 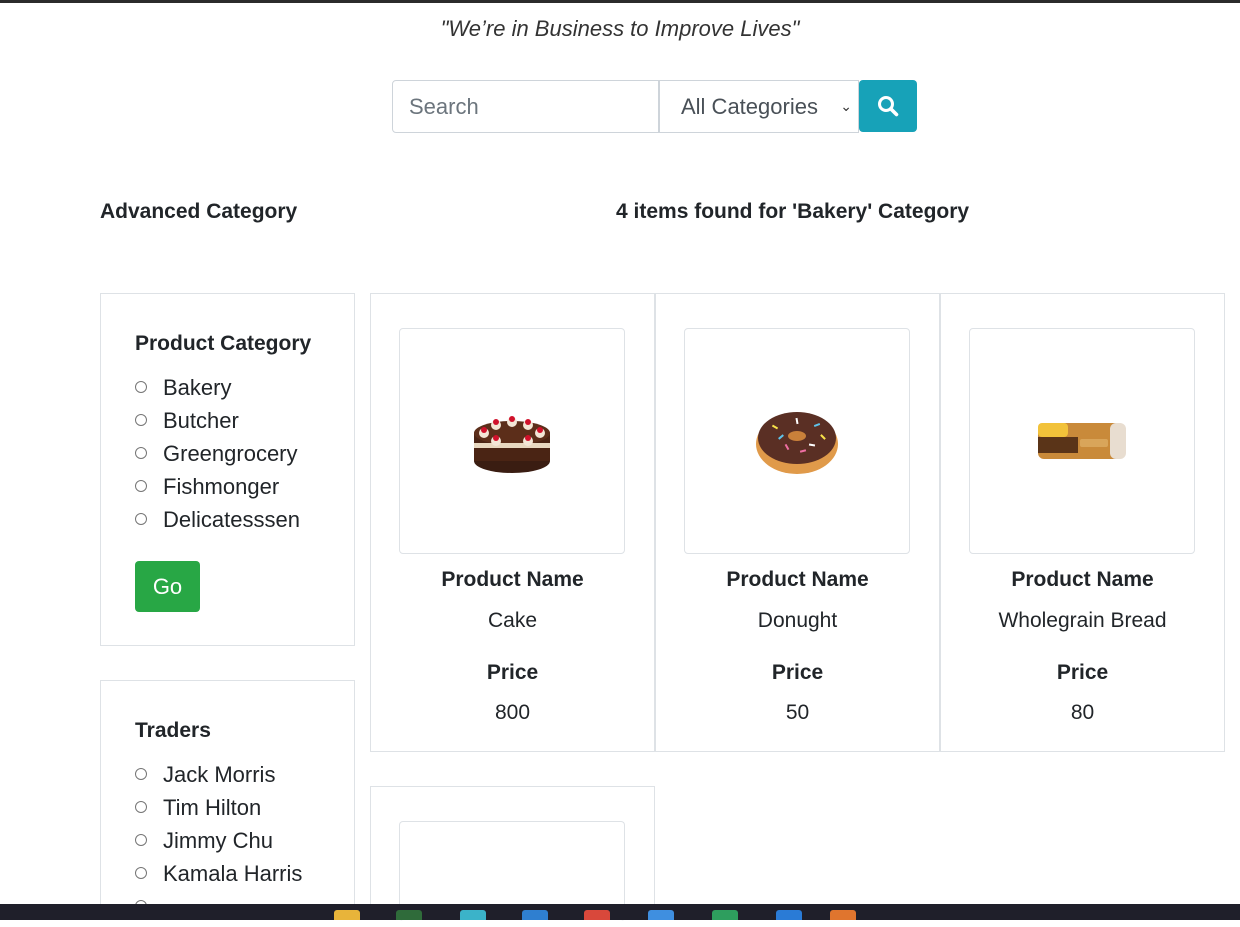 I want to click on product-card: Product Name Donught Price 50, so click(x=797, y=522).